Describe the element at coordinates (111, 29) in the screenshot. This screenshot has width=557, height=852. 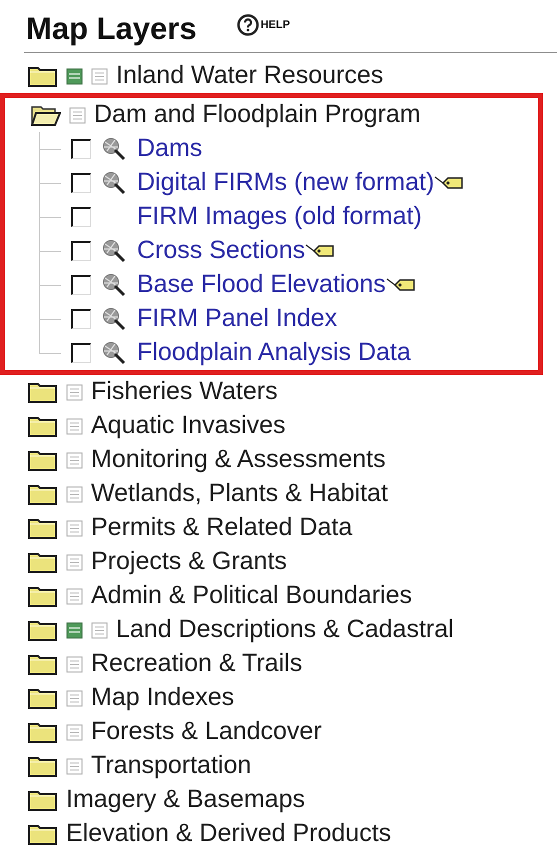
I see `panel-title: Map Layers` at that location.